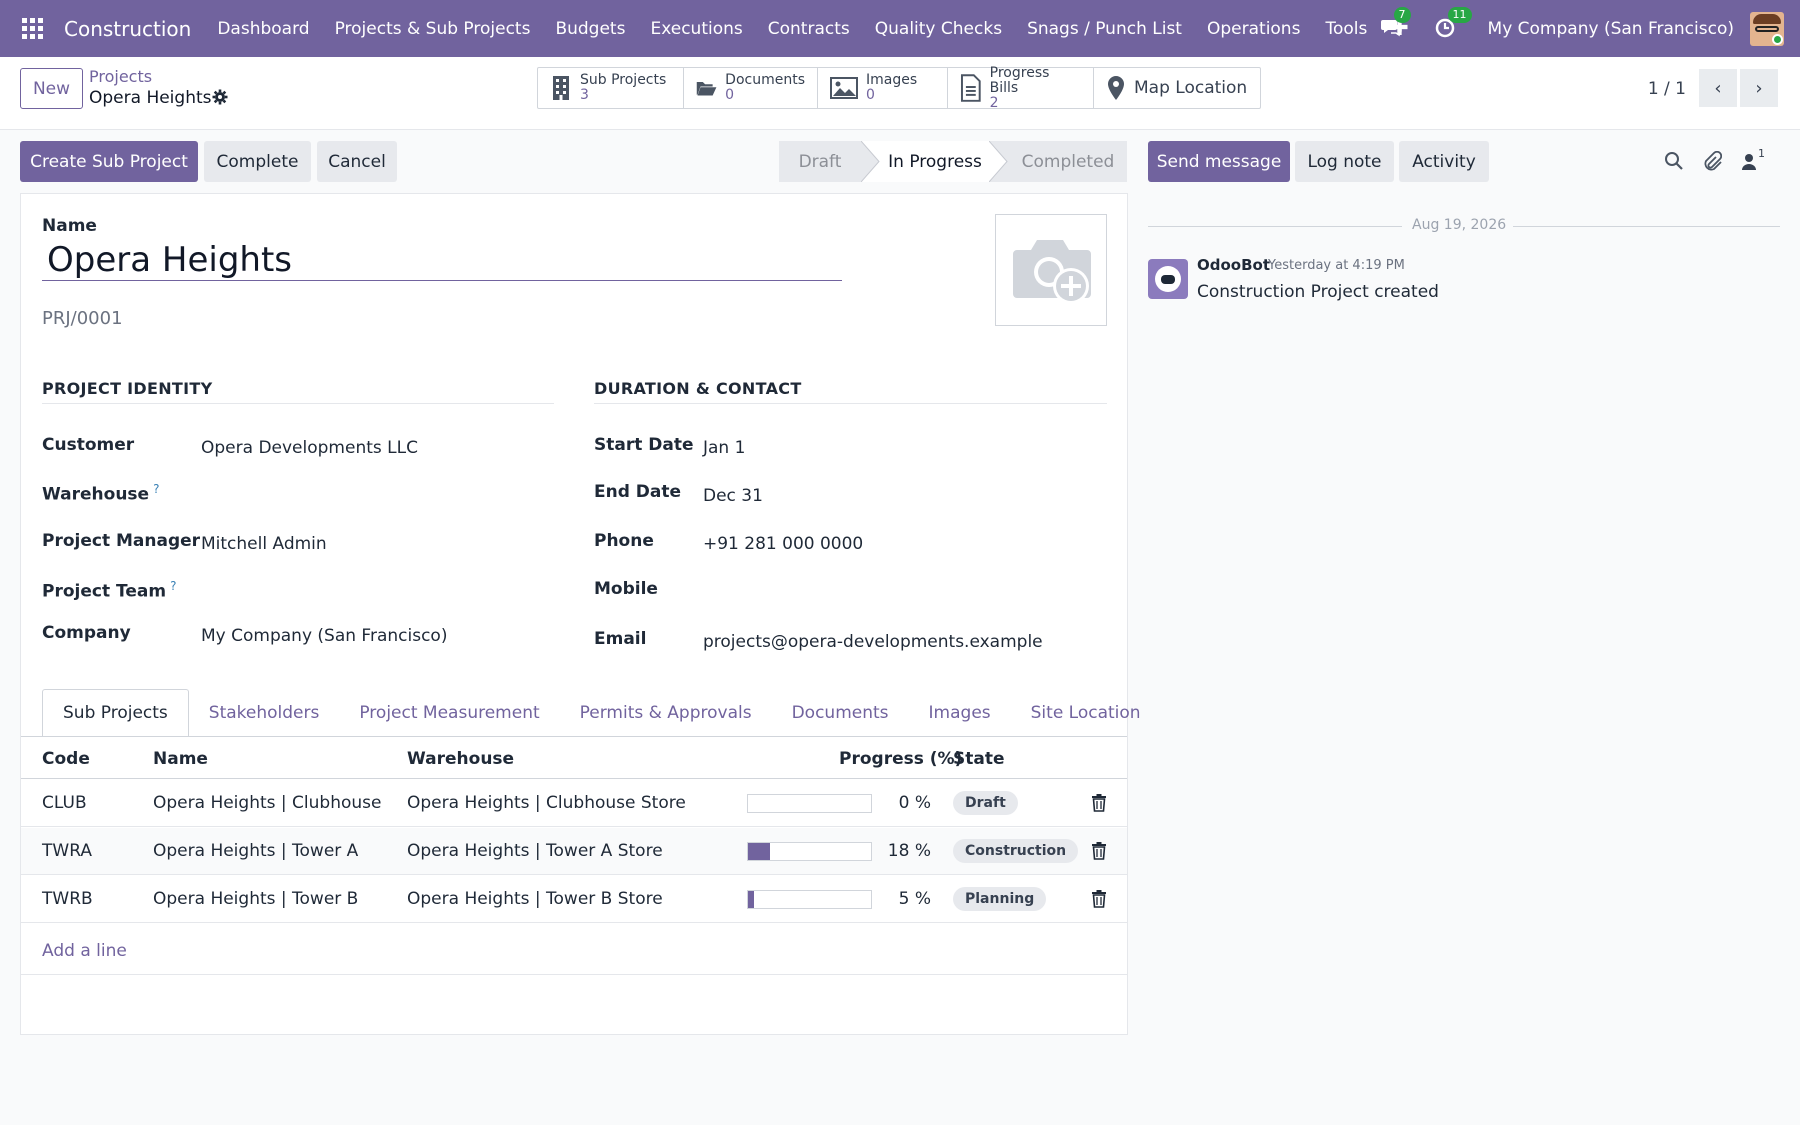  What do you see at coordinates (84, 951) in the screenshot?
I see `add-line-link: Add a line` at bounding box center [84, 951].